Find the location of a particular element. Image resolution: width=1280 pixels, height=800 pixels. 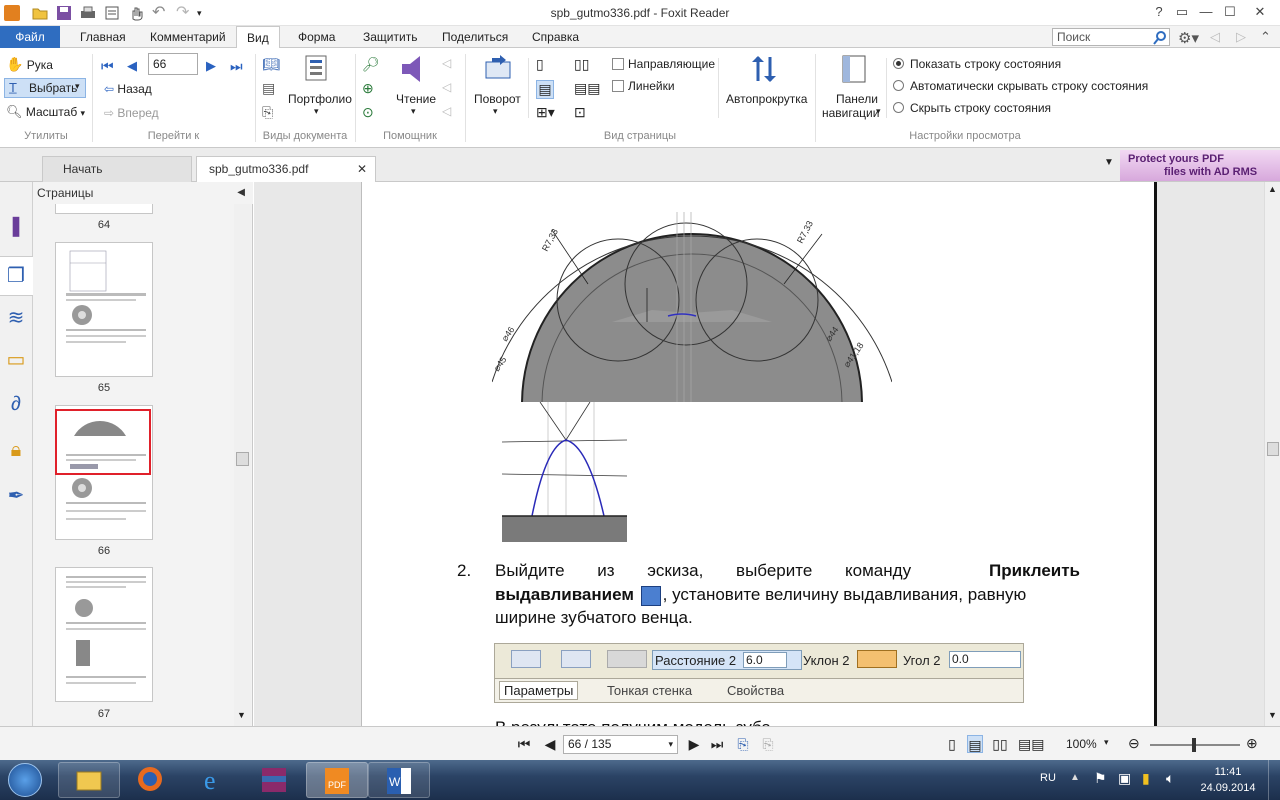

nav-panels-label-2: навигации is located at coordinates (850, 113).